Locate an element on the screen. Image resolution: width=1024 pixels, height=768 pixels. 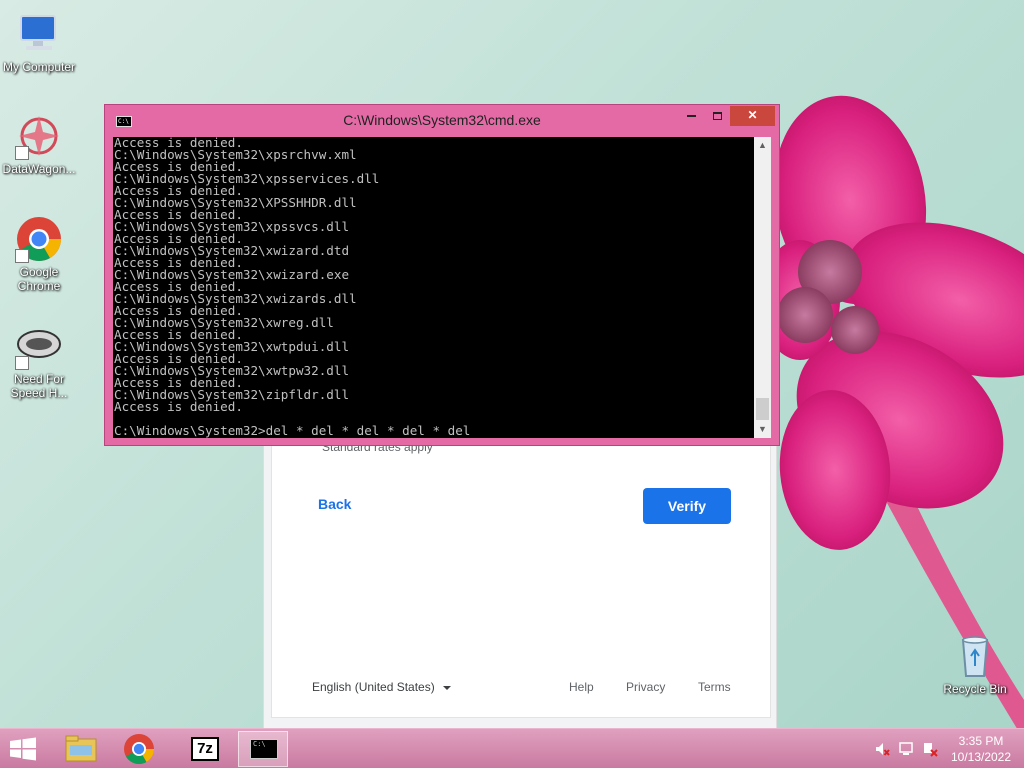
caret-down-icon is located at coordinates (446, 687).